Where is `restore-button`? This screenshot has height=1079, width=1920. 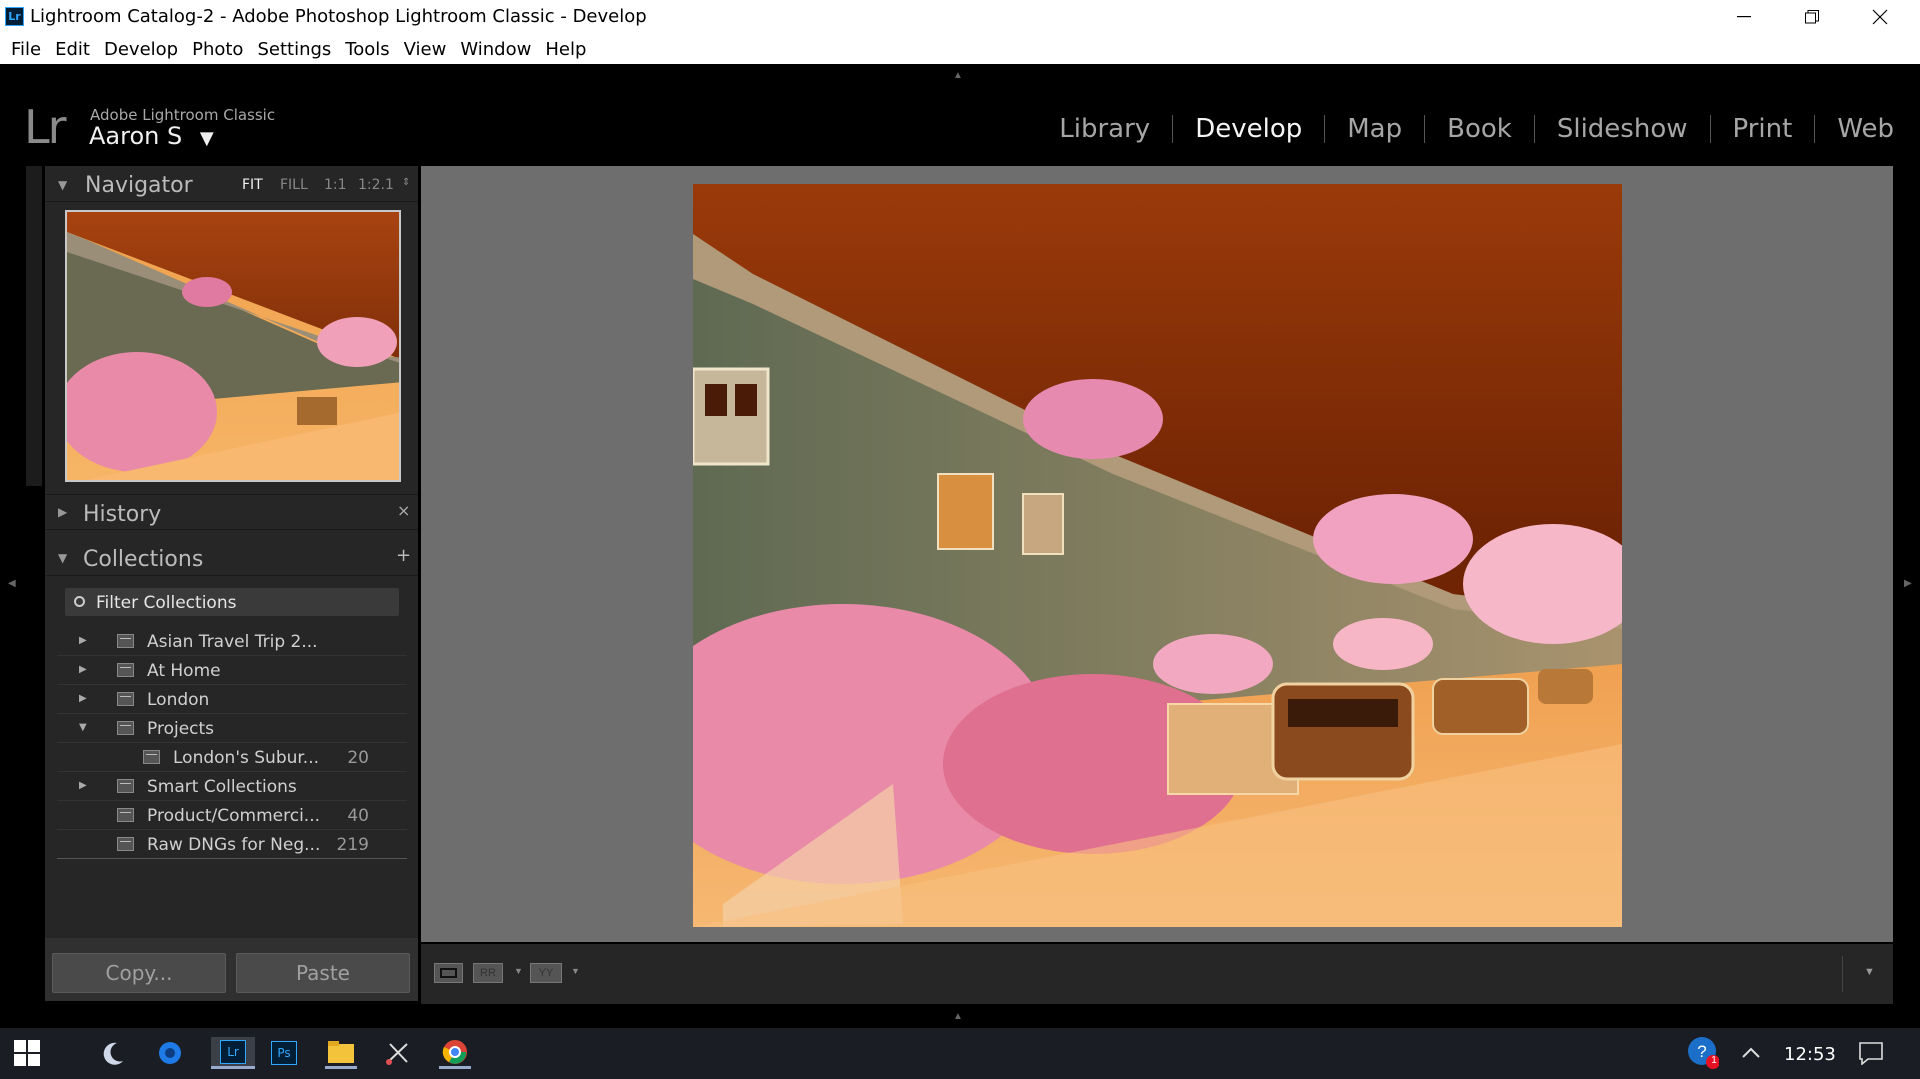 restore-button is located at coordinates (1812, 17).